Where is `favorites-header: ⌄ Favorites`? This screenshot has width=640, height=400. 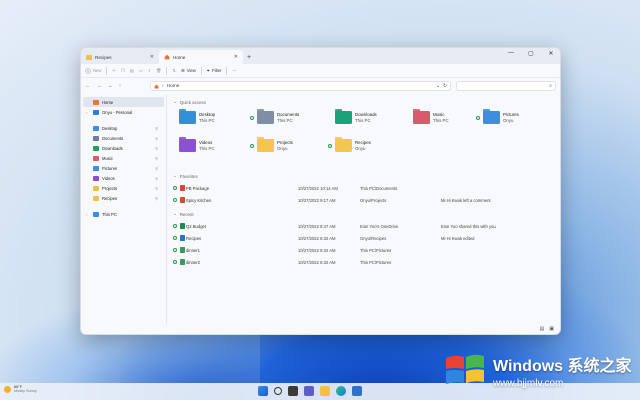
favorites-header: ⌄ Favorites is located at coordinates (363, 176).